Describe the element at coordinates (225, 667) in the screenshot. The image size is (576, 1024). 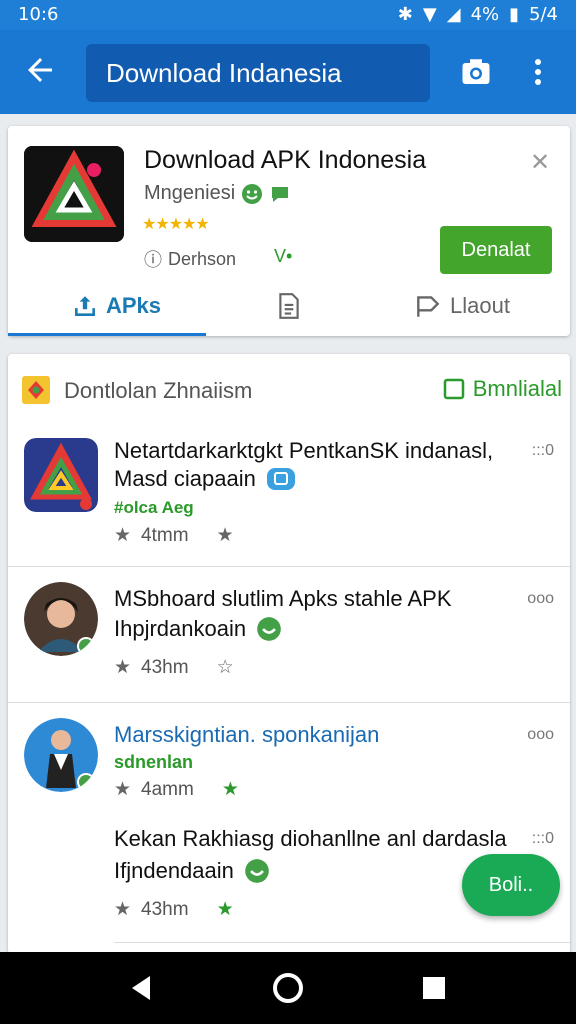
I see `star-outline-icon: ☆` at that location.